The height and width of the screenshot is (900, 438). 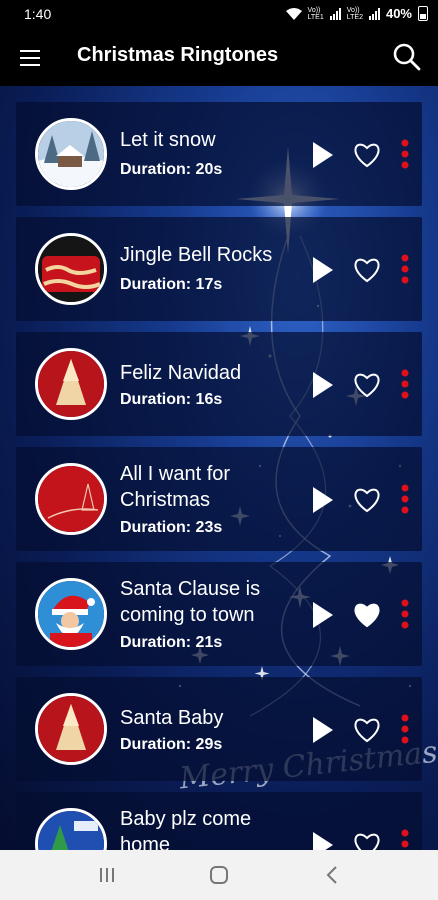 I want to click on ringtone-title: Baby plz come home, so click(x=186, y=829).